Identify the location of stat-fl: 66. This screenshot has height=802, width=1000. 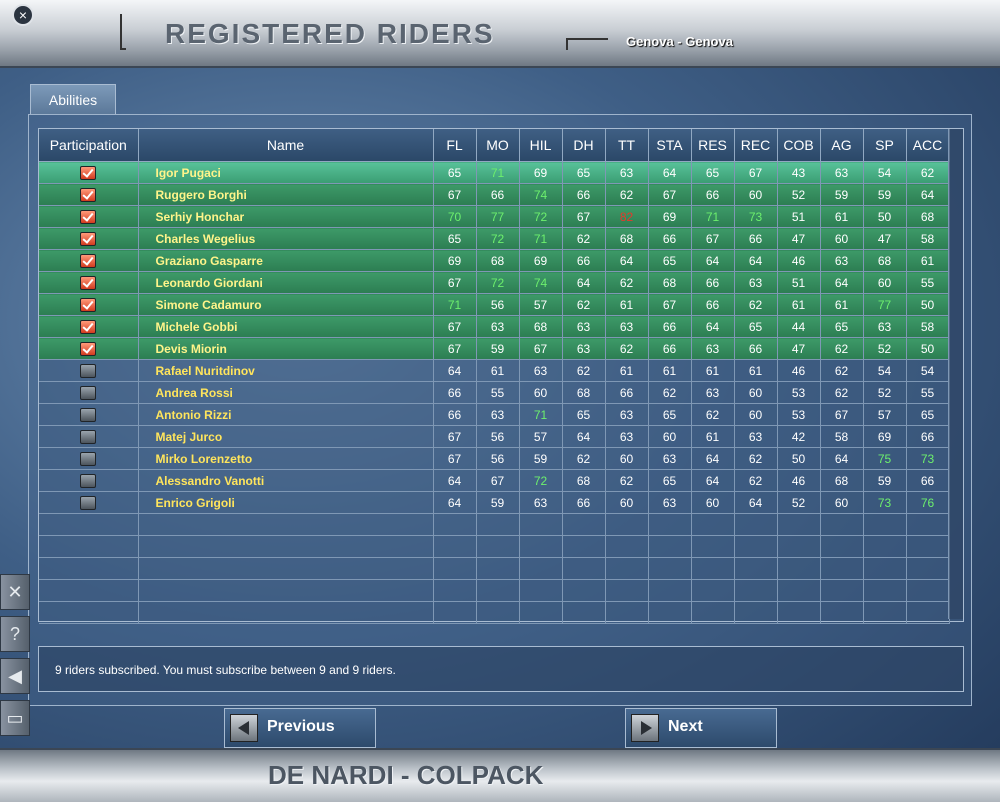
(455, 392).